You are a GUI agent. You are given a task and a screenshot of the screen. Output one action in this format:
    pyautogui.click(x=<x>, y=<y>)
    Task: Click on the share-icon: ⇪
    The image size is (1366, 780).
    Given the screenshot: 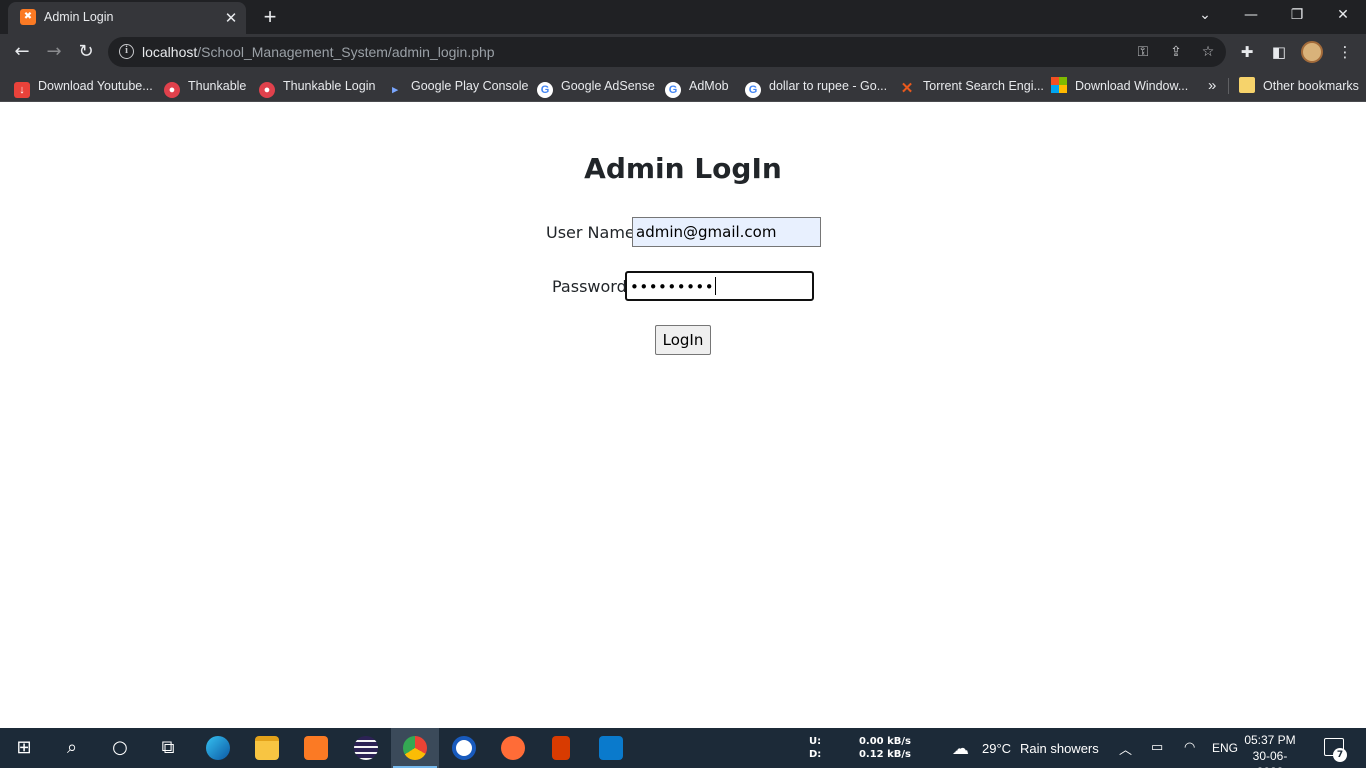 What is the action you would take?
    pyautogui.click(x=1176, y=52)
    